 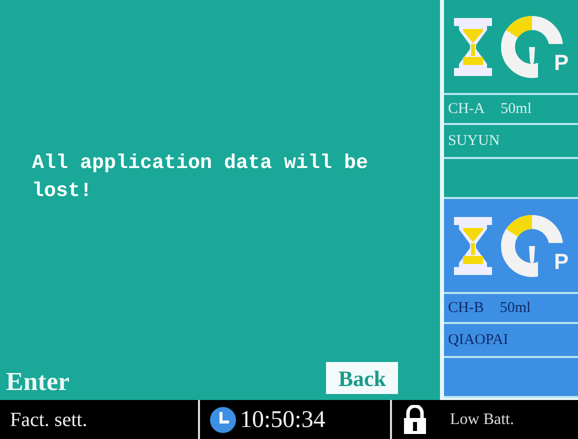 I want to click on battery-status: Low Batt., so click(x=482, y=420).